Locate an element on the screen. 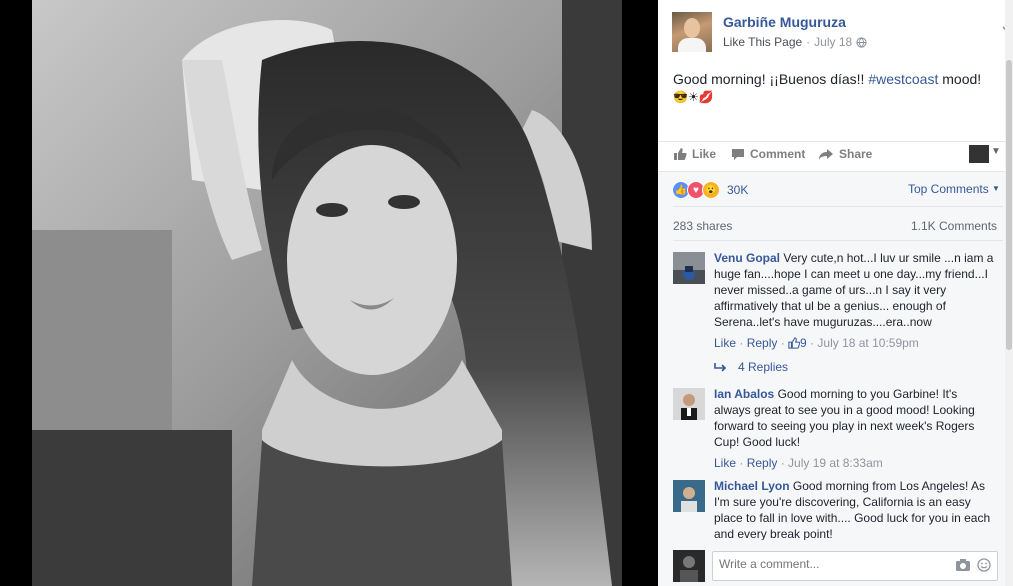 Image resolution: width=1013 pixels, height=586 pixels. post-meta: Like This Page · July 18 is located at coordinates (795, 42).